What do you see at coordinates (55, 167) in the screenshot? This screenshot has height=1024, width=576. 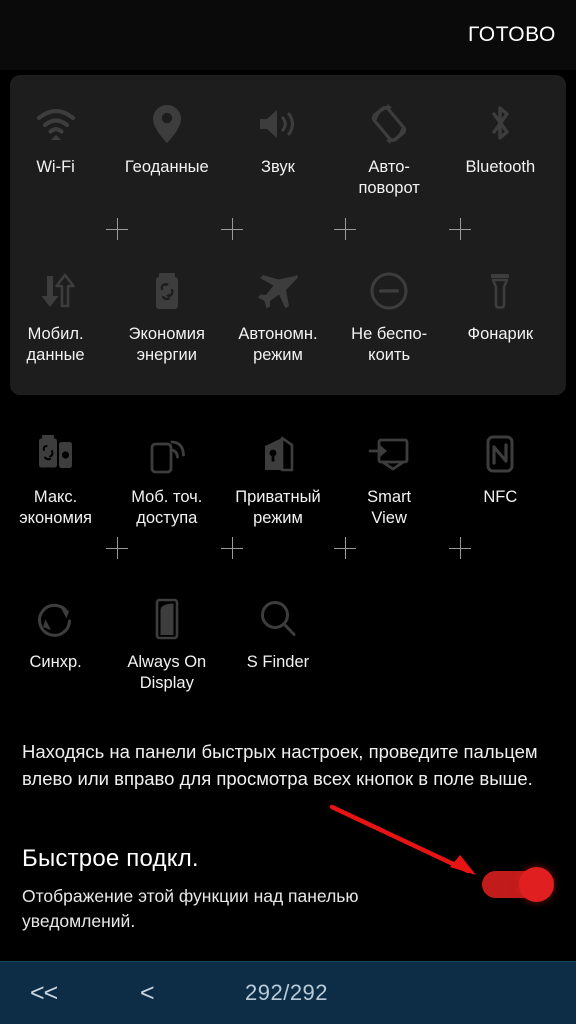 I see `quick-setting-label: Wi-Fi` at bounding box center [55, 167].